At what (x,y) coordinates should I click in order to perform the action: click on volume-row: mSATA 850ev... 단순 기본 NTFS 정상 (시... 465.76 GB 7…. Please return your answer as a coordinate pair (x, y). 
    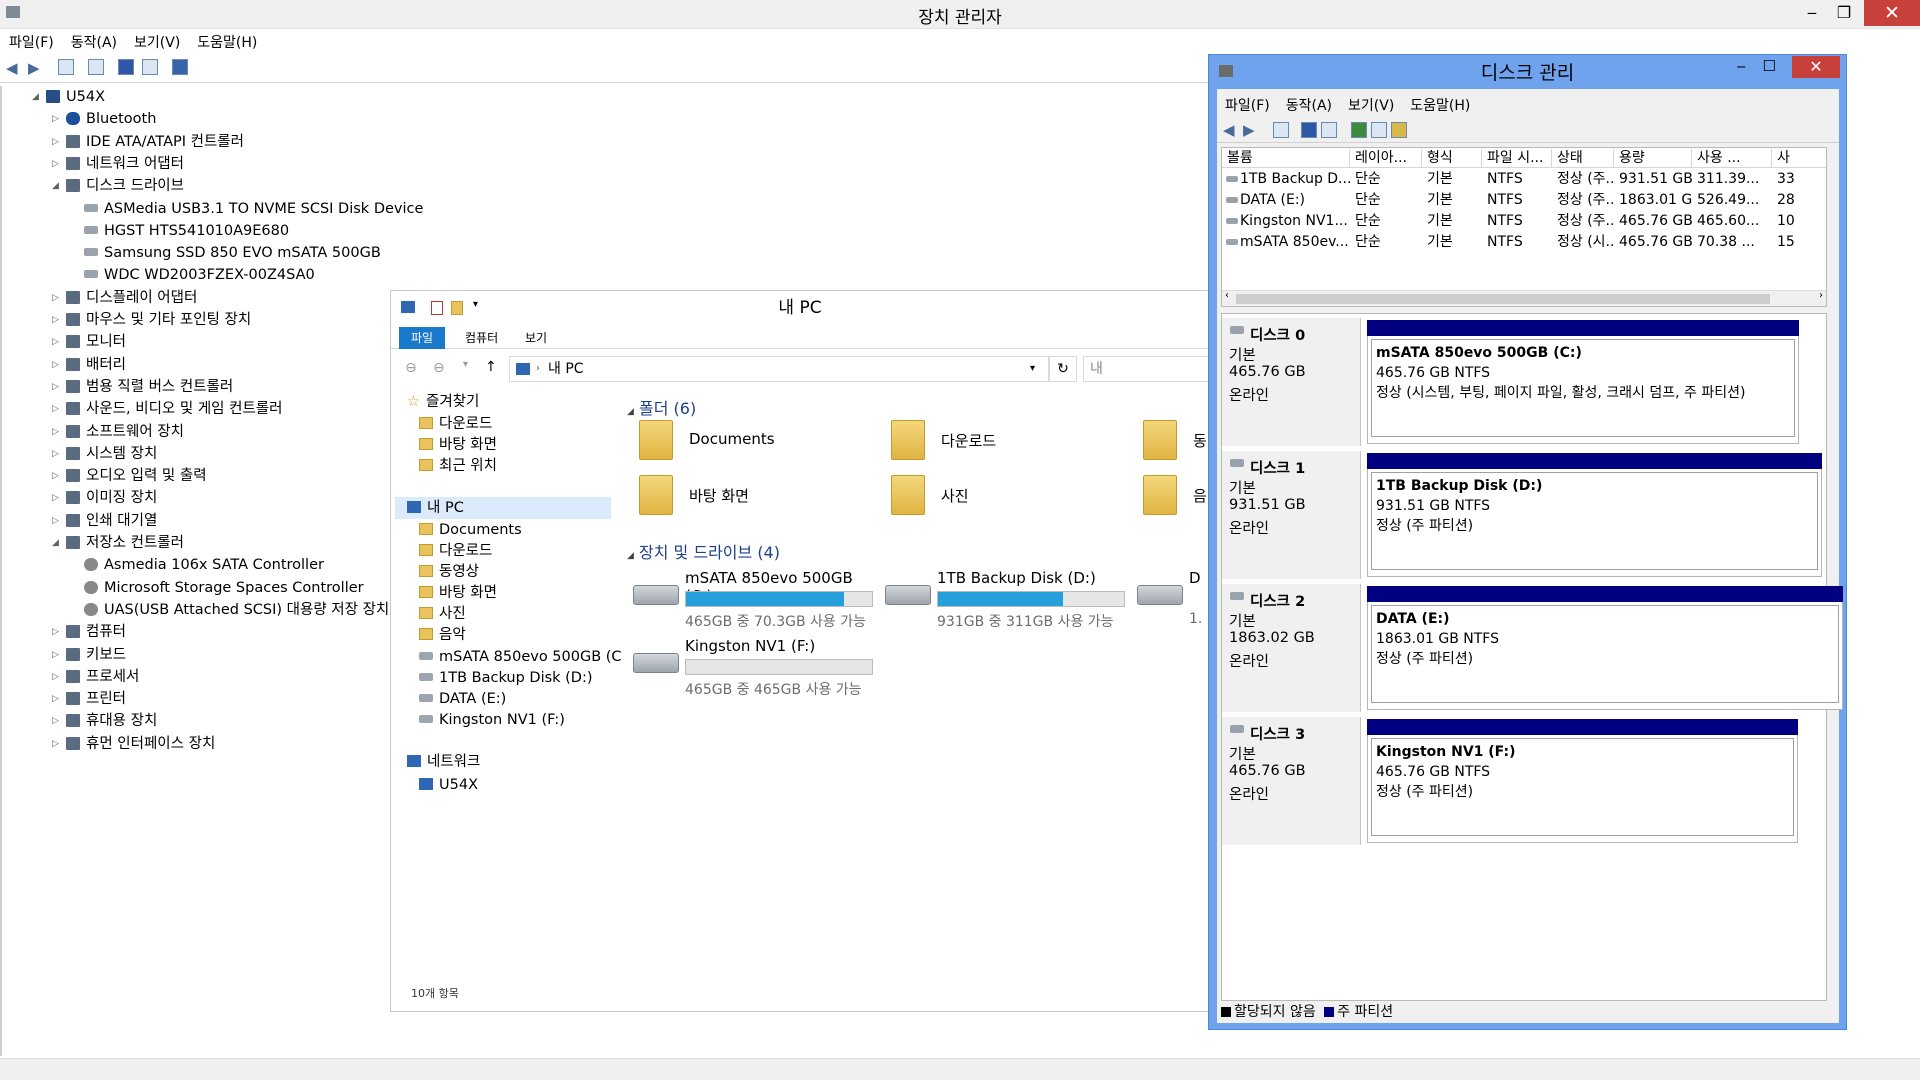
    Looking at the image, I should click on (1524, 242).